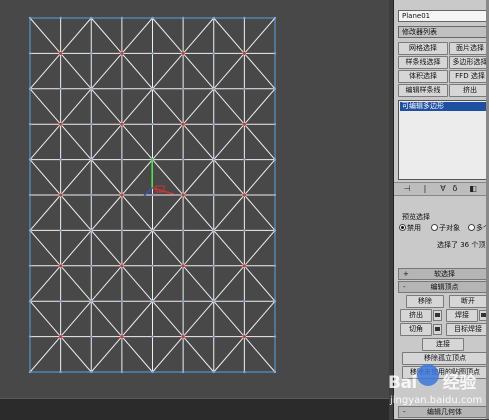 This screenshot has width=489, height=420. Describe the element at coordinates (425, 301) in the screenshot. I see `remove-button: 移除` at that location.